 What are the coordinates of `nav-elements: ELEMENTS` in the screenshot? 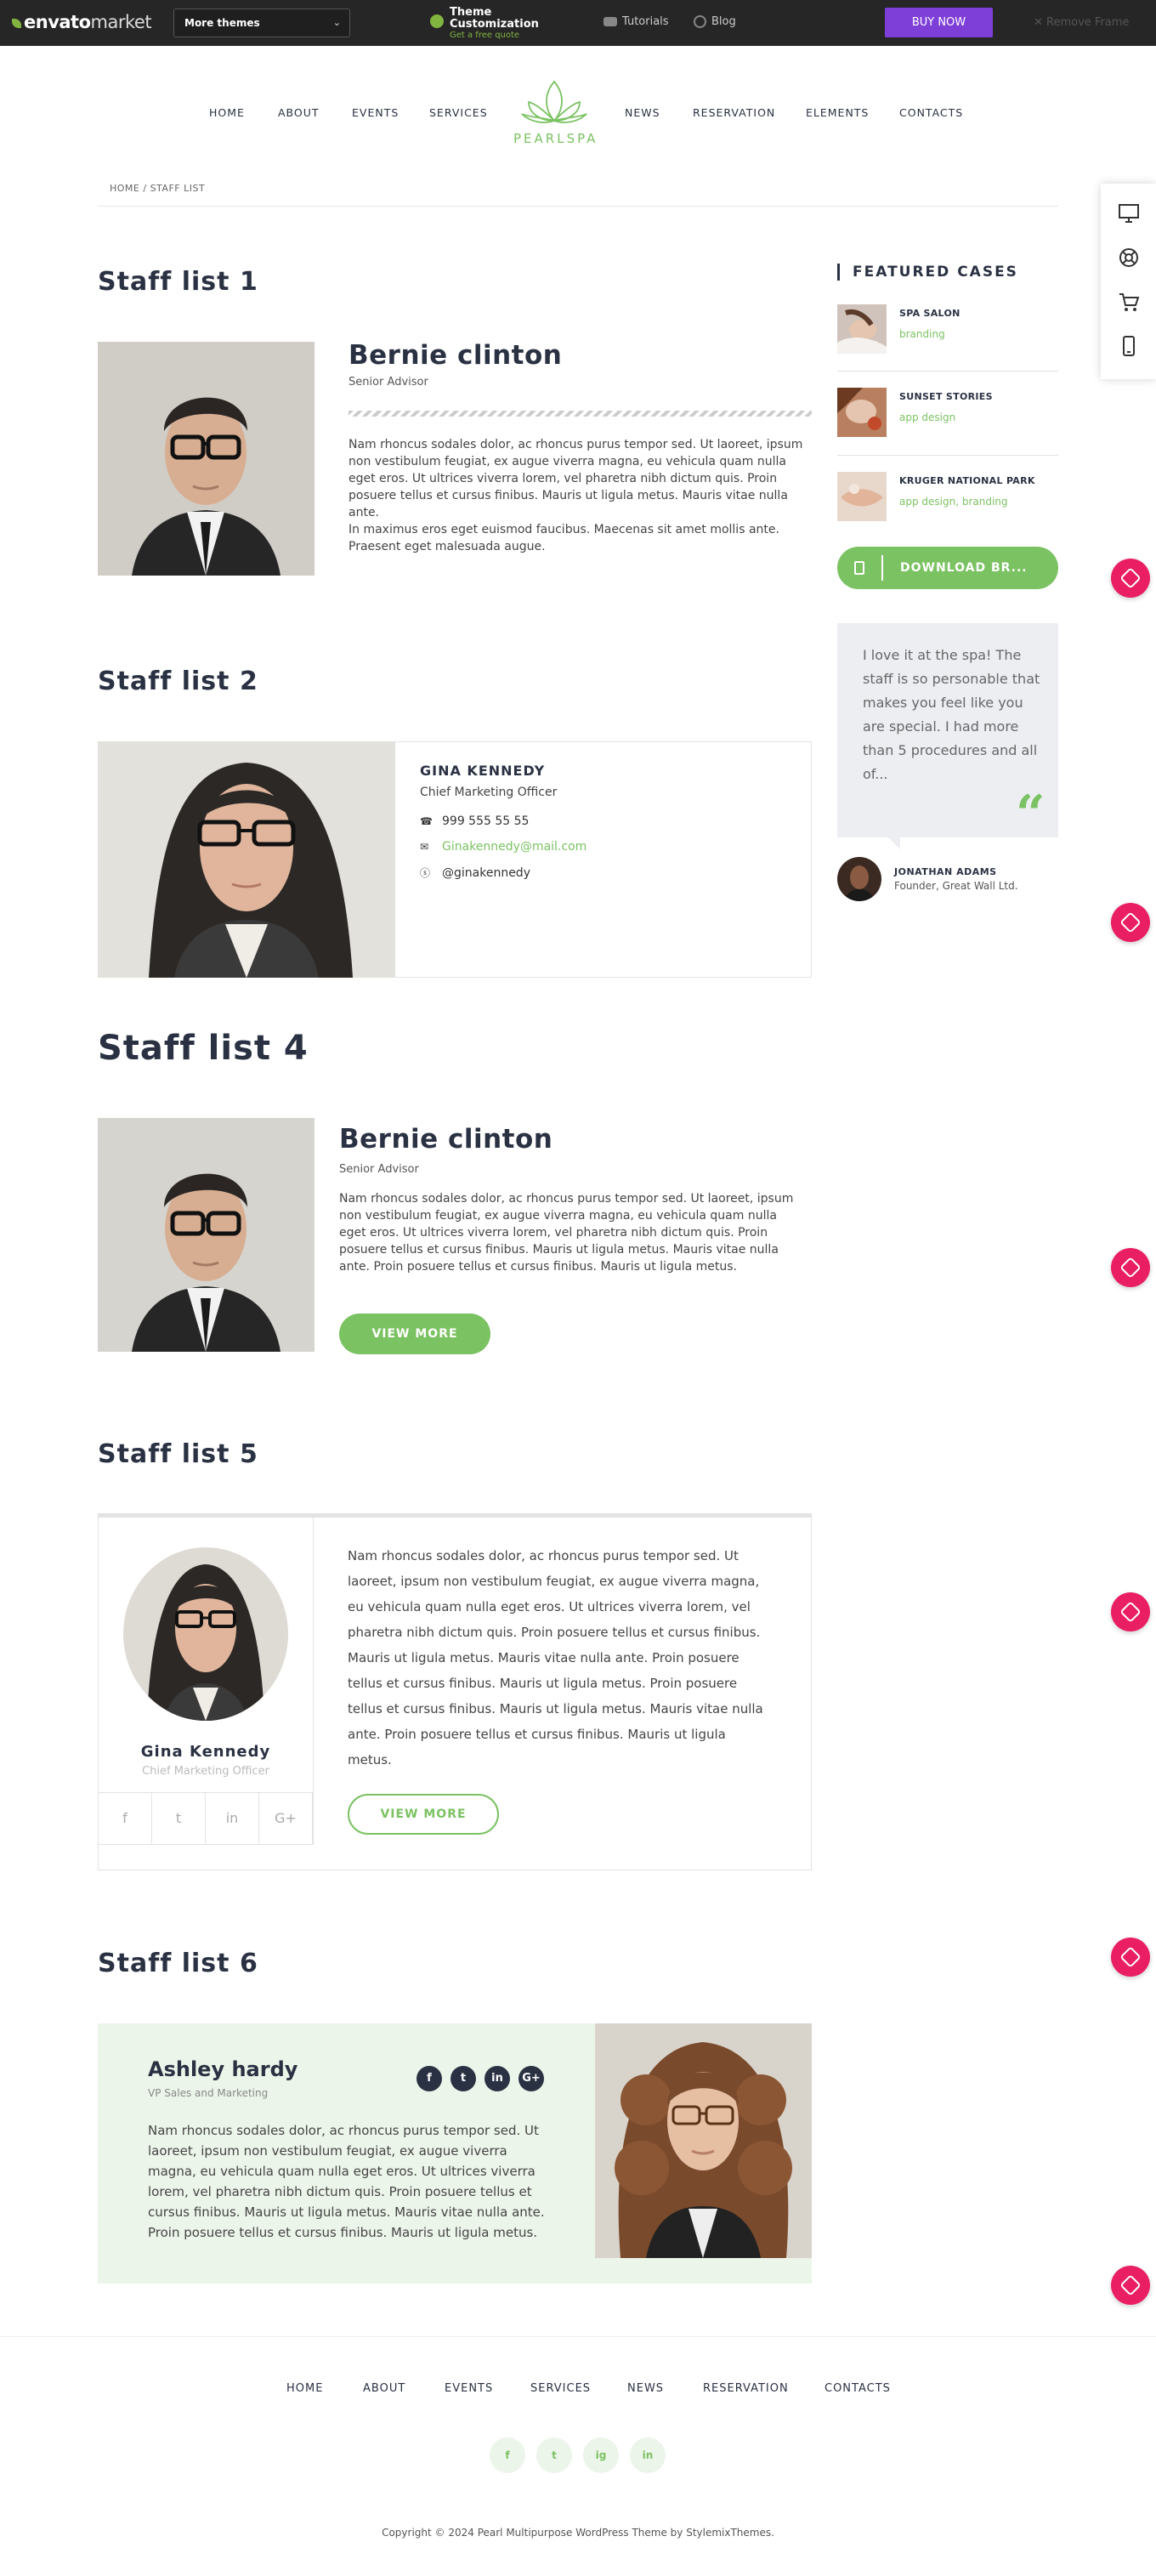 It's located at (837, 113).